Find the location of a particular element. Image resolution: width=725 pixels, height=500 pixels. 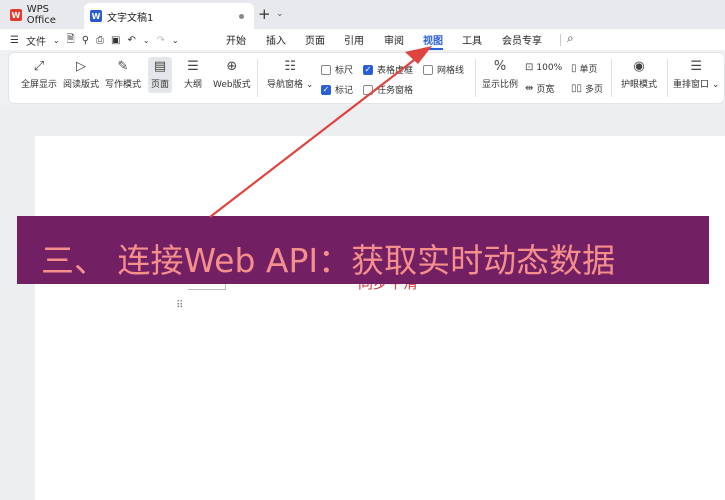

multi-page-icon: ▯▯ is located at coordinates (577, 88).